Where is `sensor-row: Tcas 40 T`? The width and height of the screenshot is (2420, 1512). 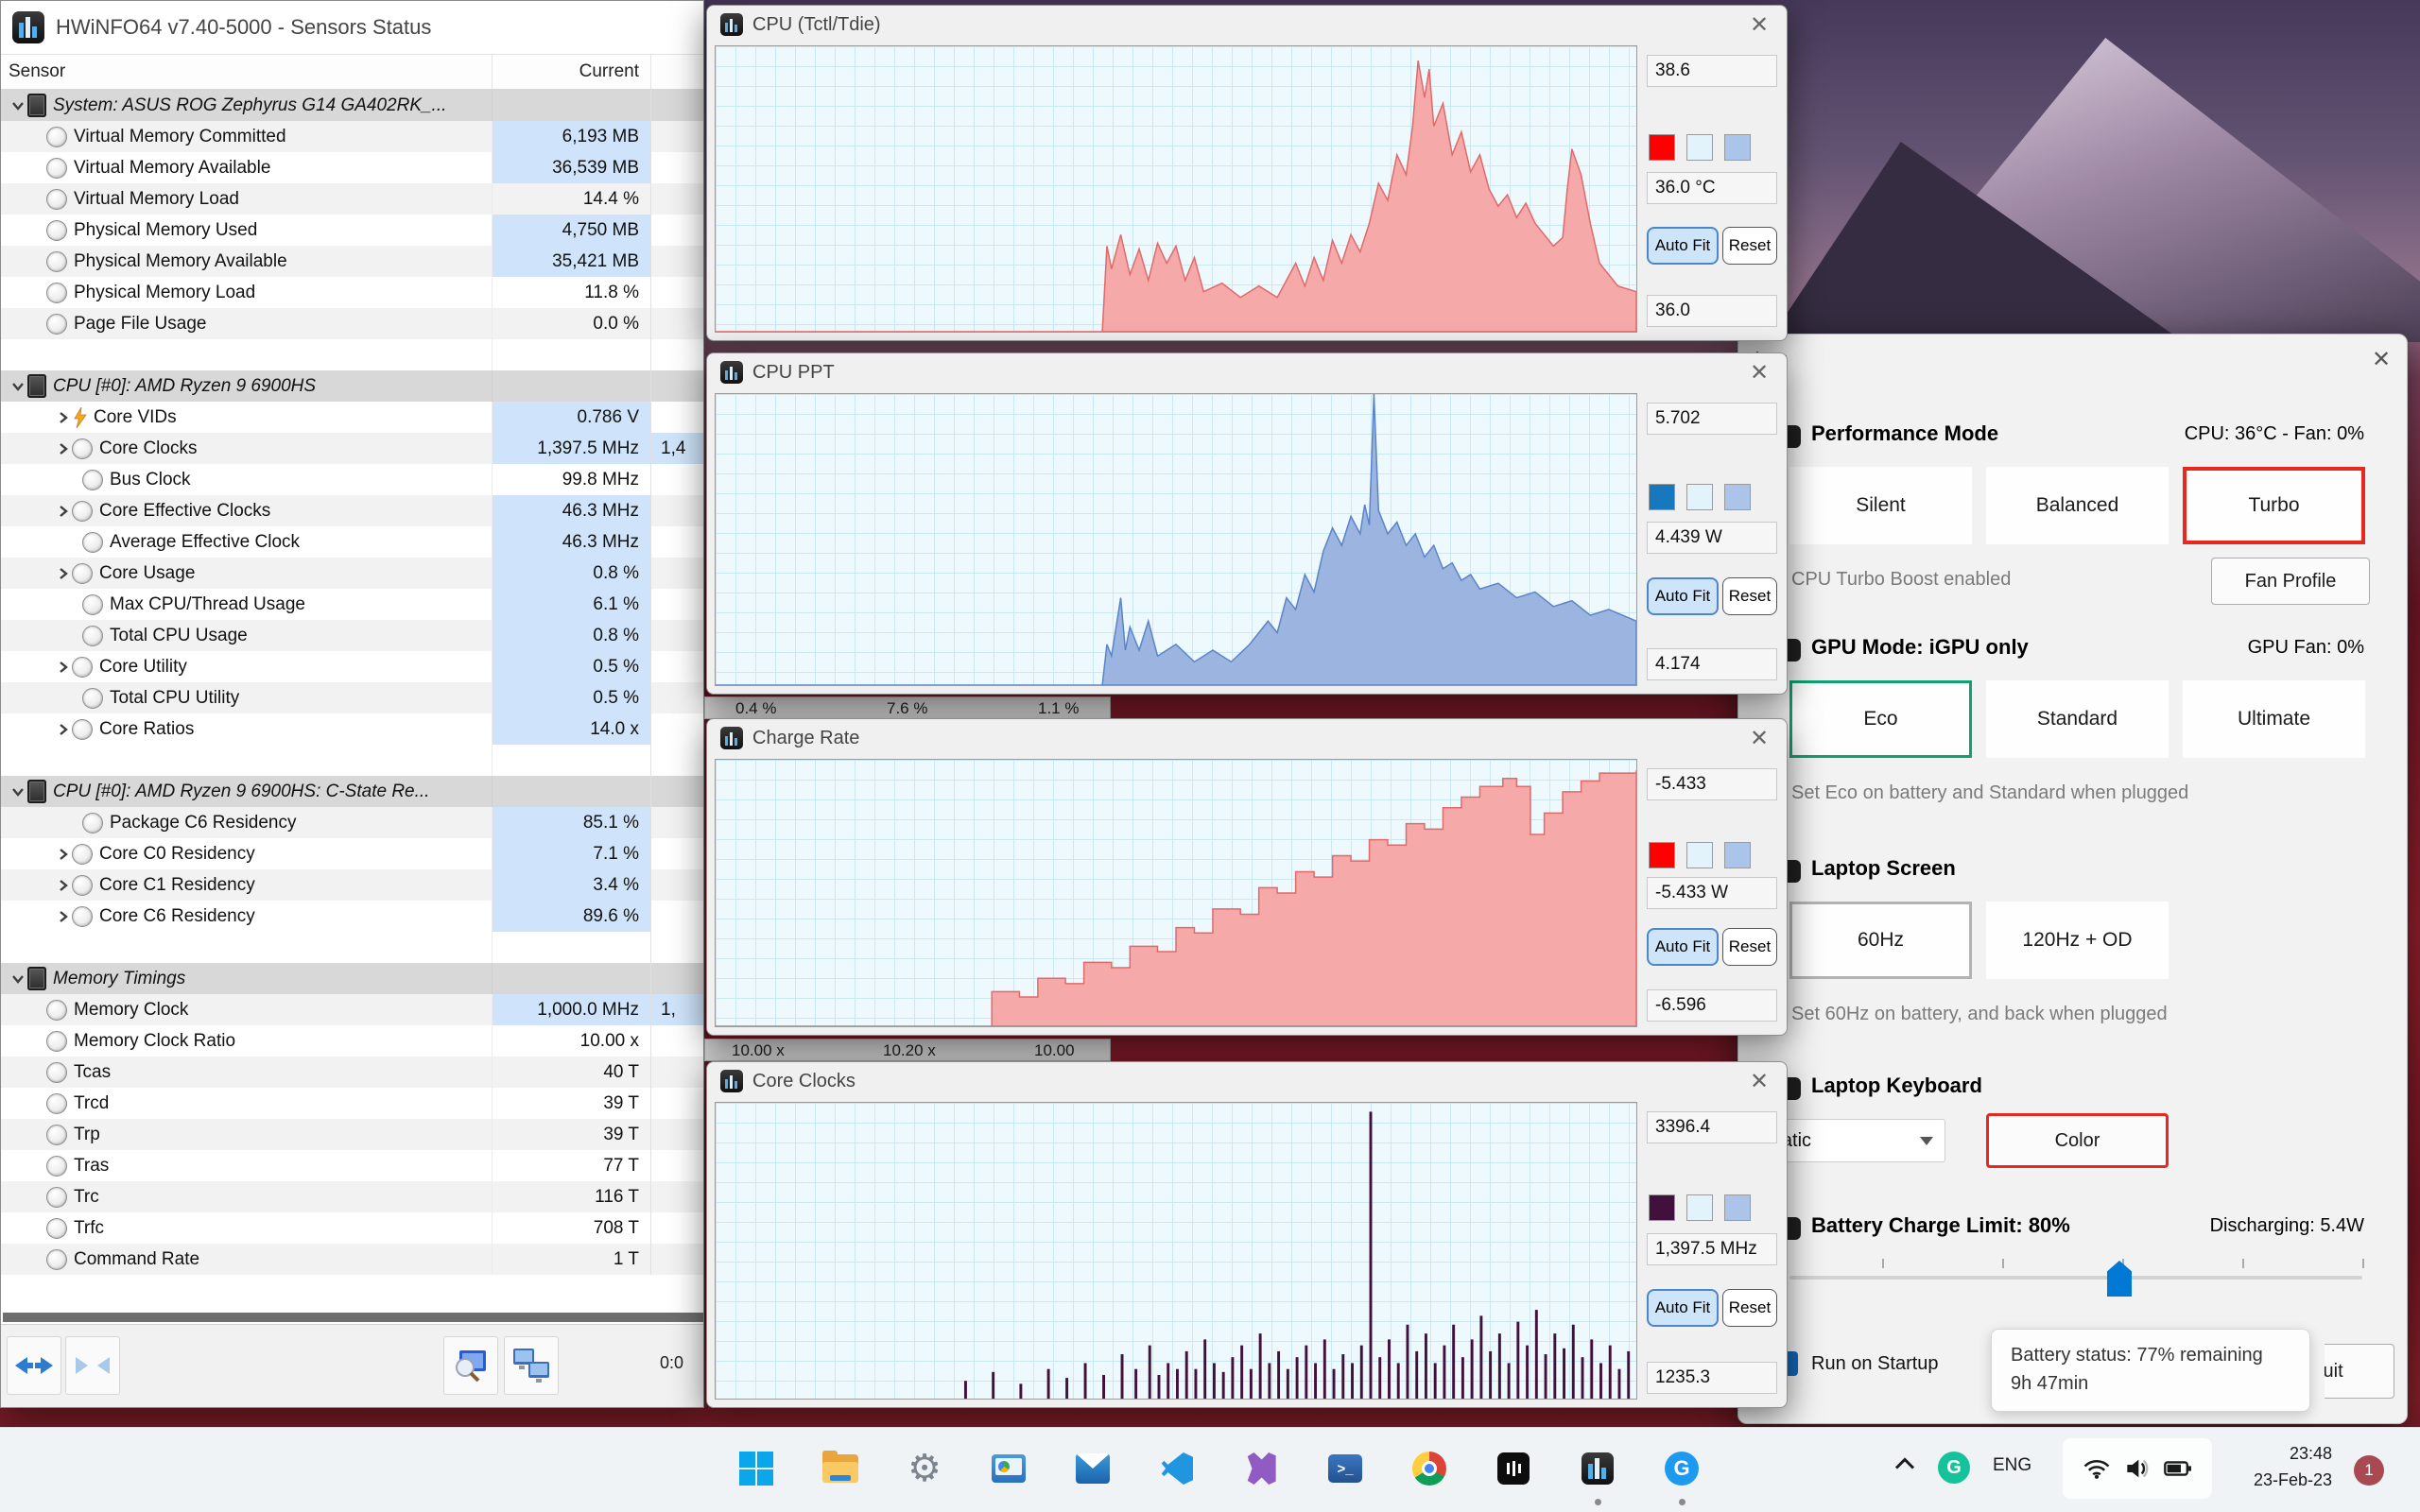 sensor-row: Tcas 40 T is located at coordinates (352, 1072).